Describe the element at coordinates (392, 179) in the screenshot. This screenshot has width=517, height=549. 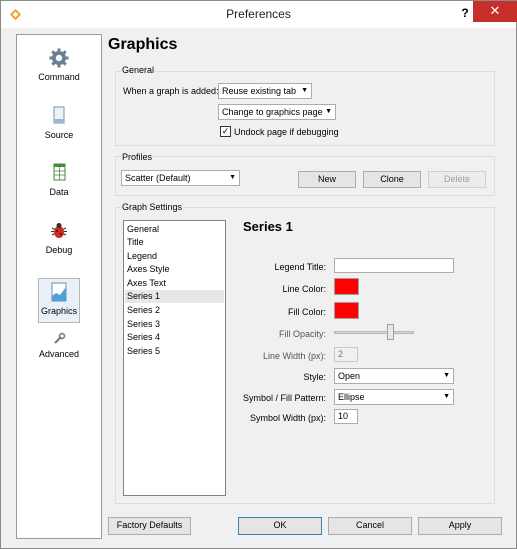
I see `clone-profile-button: Clone` at that location.